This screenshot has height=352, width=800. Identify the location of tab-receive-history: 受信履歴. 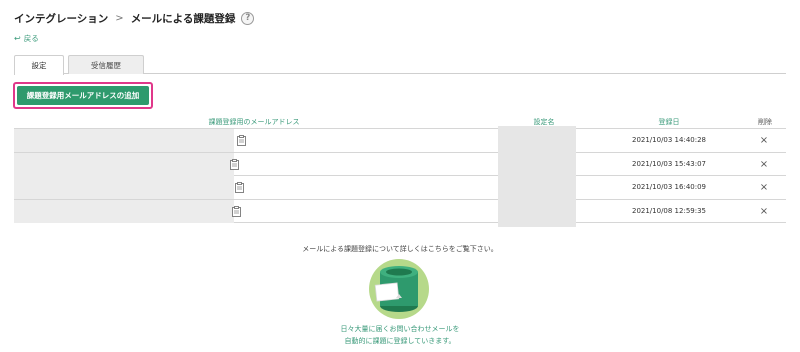
(106, 64).